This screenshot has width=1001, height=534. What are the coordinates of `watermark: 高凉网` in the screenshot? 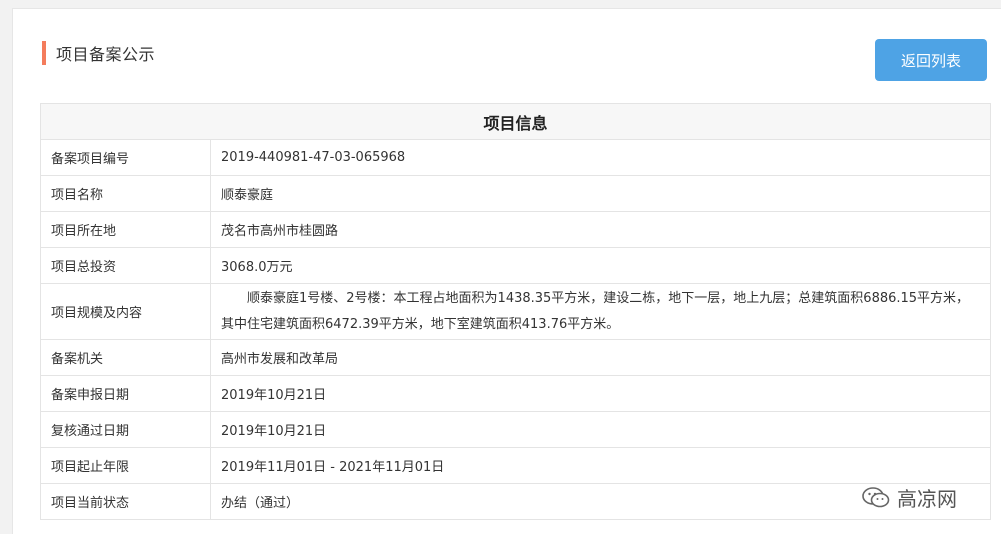 It's located at (909, 497).